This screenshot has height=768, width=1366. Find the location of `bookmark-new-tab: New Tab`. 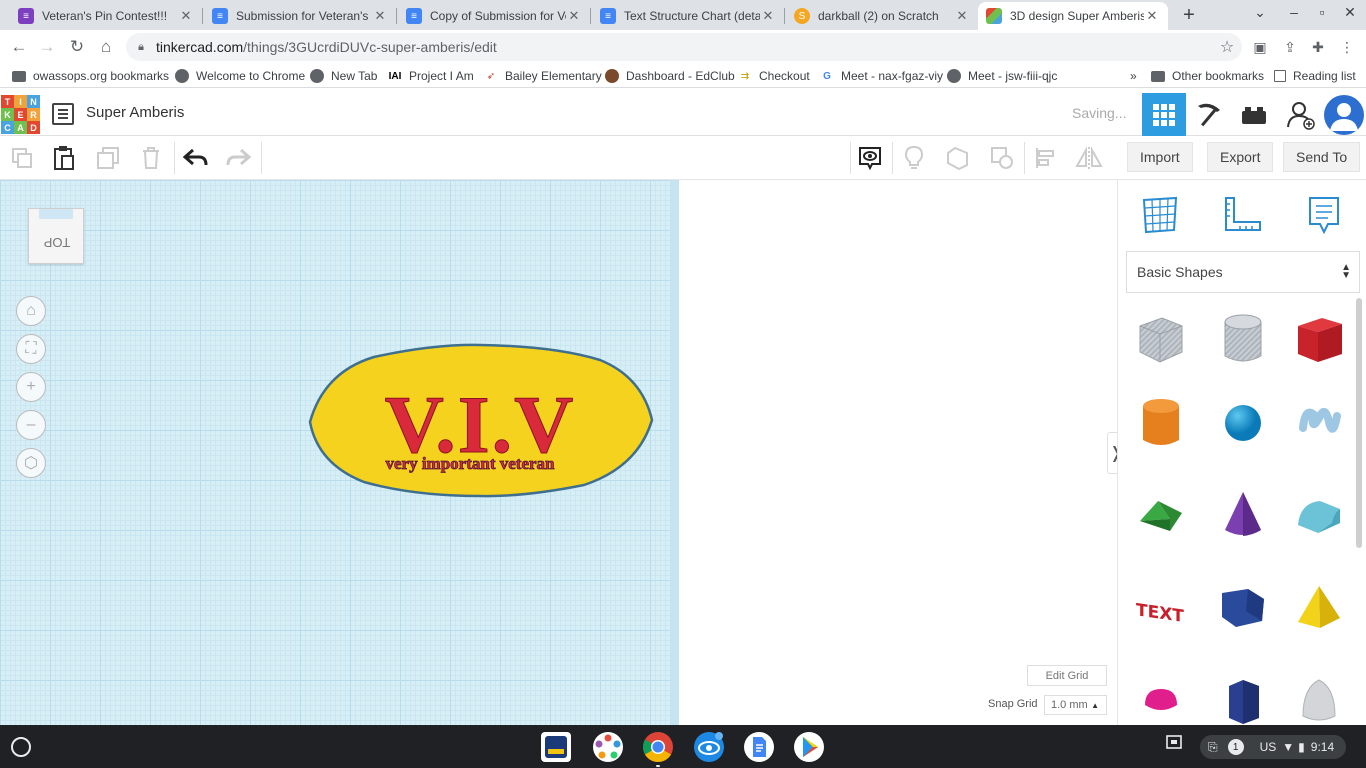

bookmark-new-tab: New Tab is located at coordinates (343, 76).